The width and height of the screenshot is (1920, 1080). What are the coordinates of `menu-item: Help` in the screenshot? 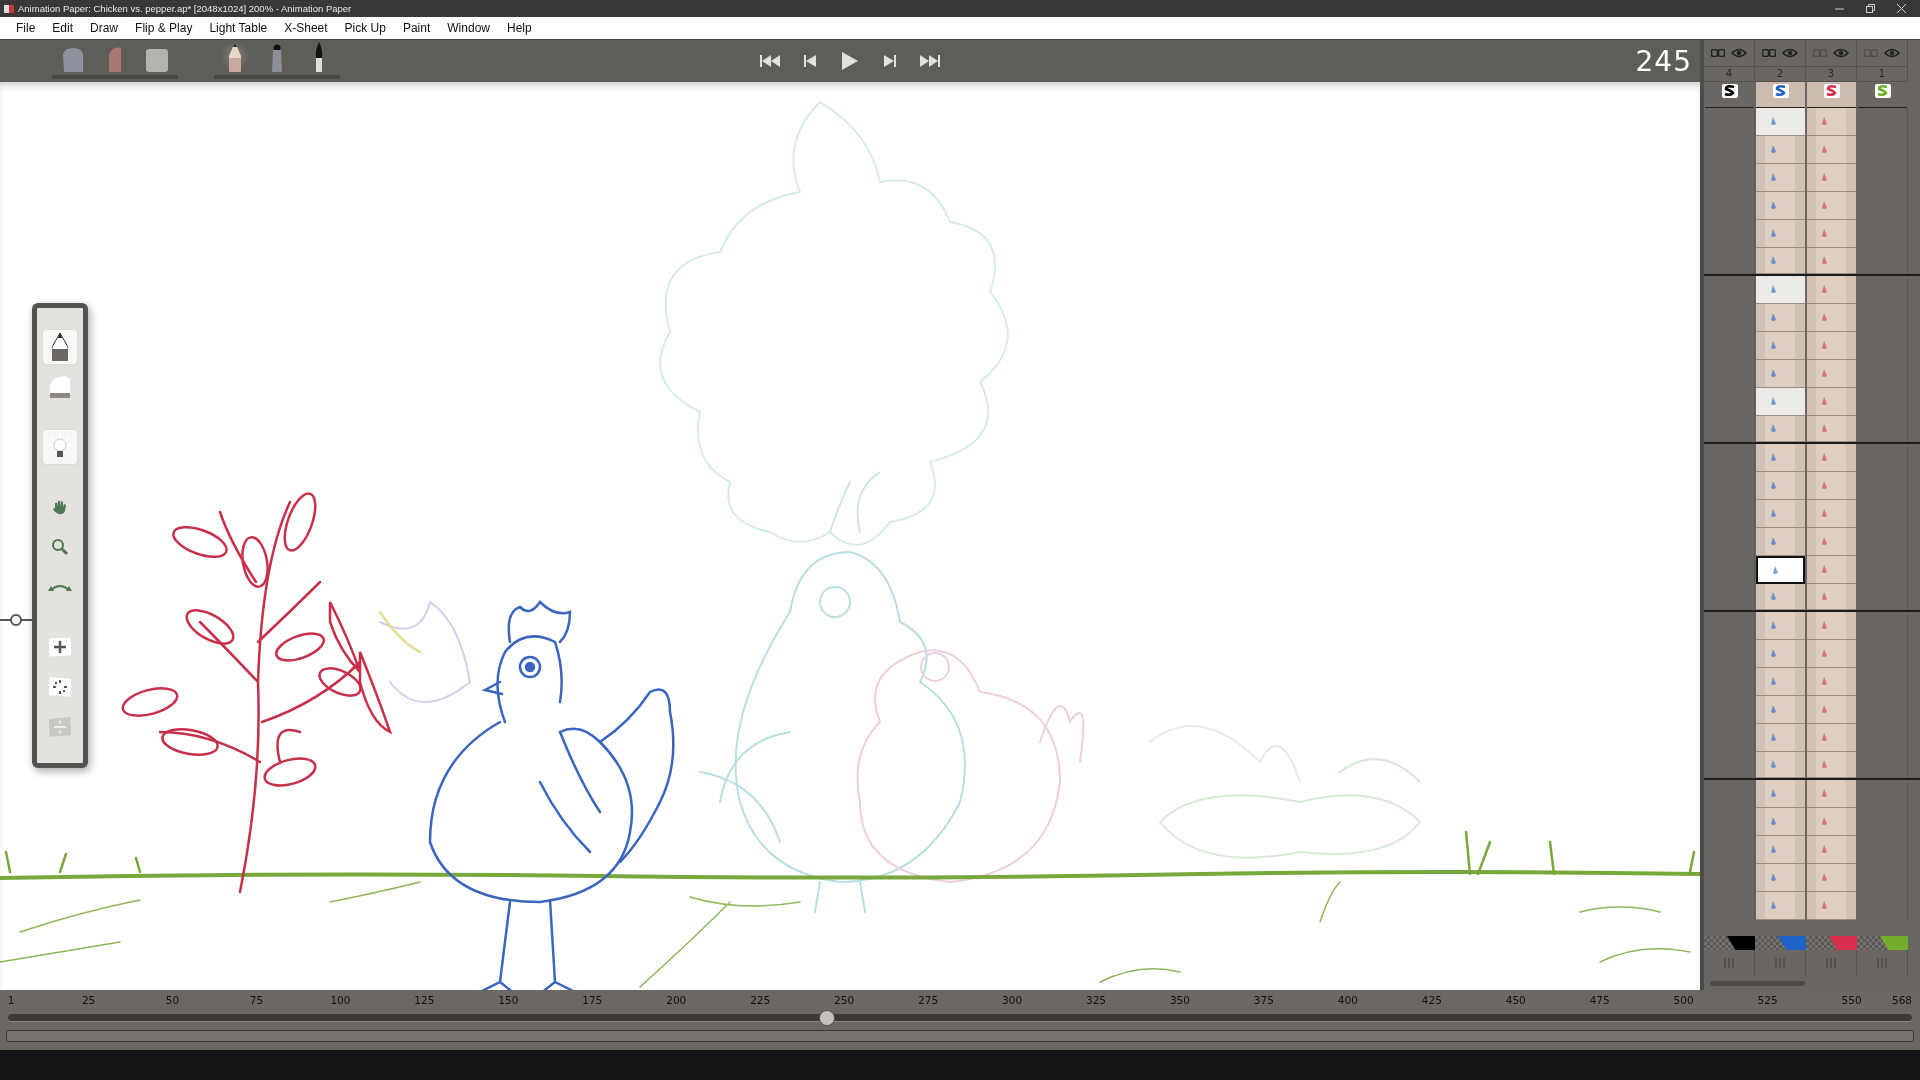 It's located at (520, 28).